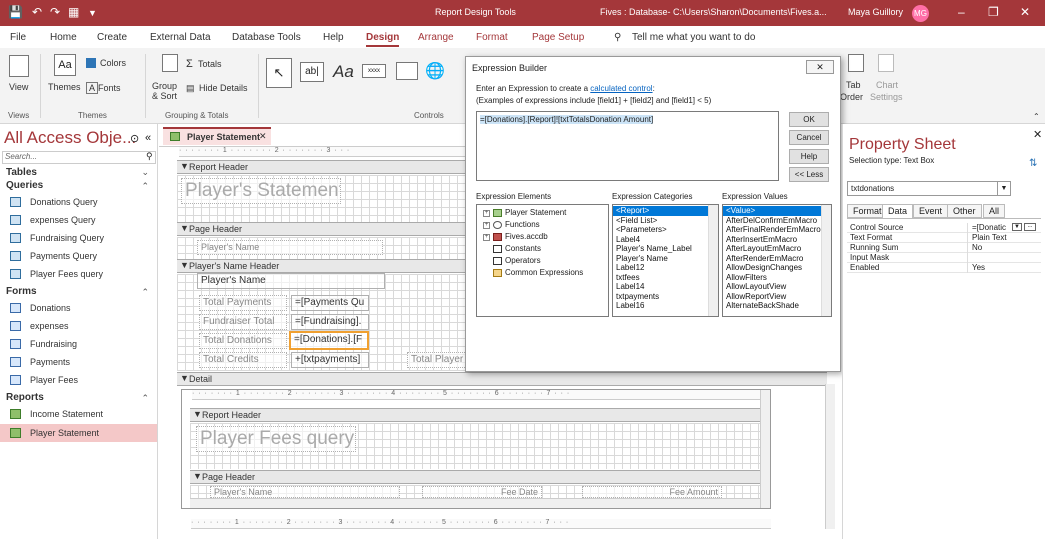  What do you see at coordinates (993, 12) in the screenshot?
I see `restore-icon: ❐` at bounding box center [993, 12].